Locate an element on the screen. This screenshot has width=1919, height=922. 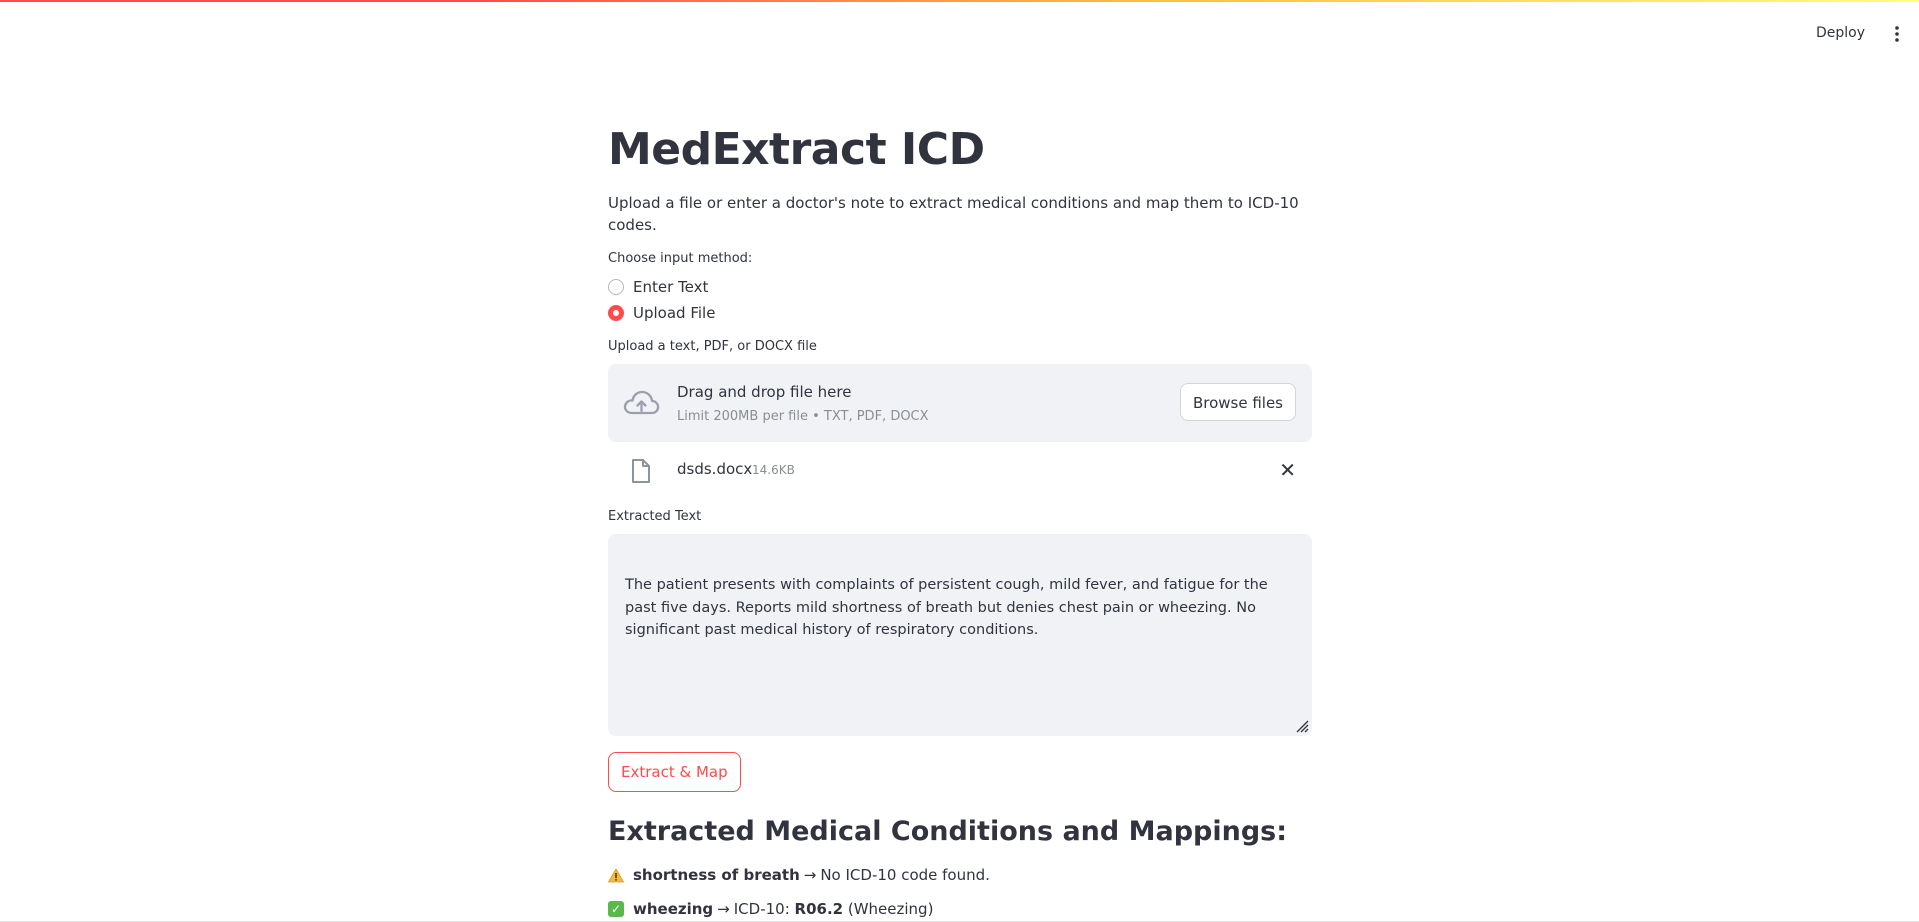
input-method-label: Choose input method: is located at coordinates (680, 258).